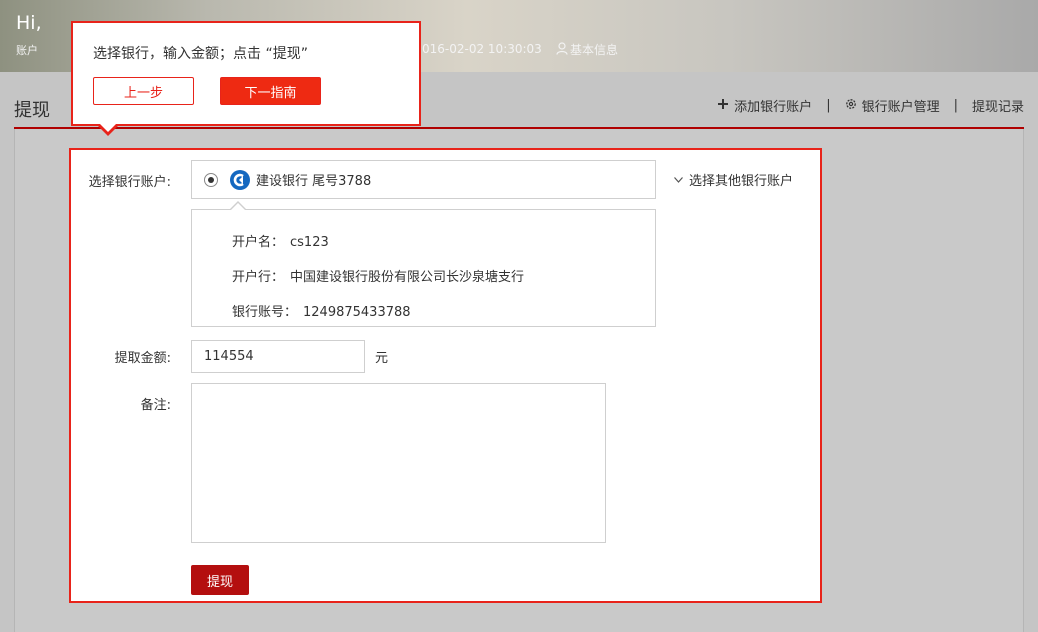  Describe the element at coordinates (29, 23) in the screenshot. I see `greeting: Hi,` at that location.